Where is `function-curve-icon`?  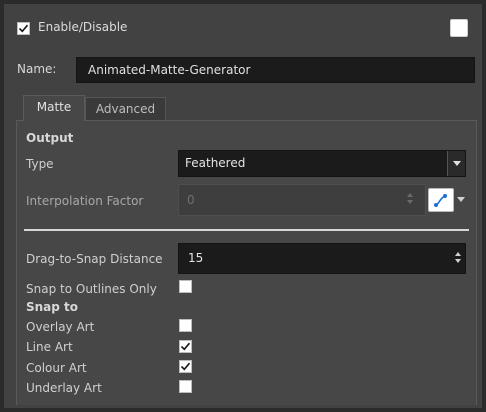
function-curve-icon is located at coordinates (440, 200).